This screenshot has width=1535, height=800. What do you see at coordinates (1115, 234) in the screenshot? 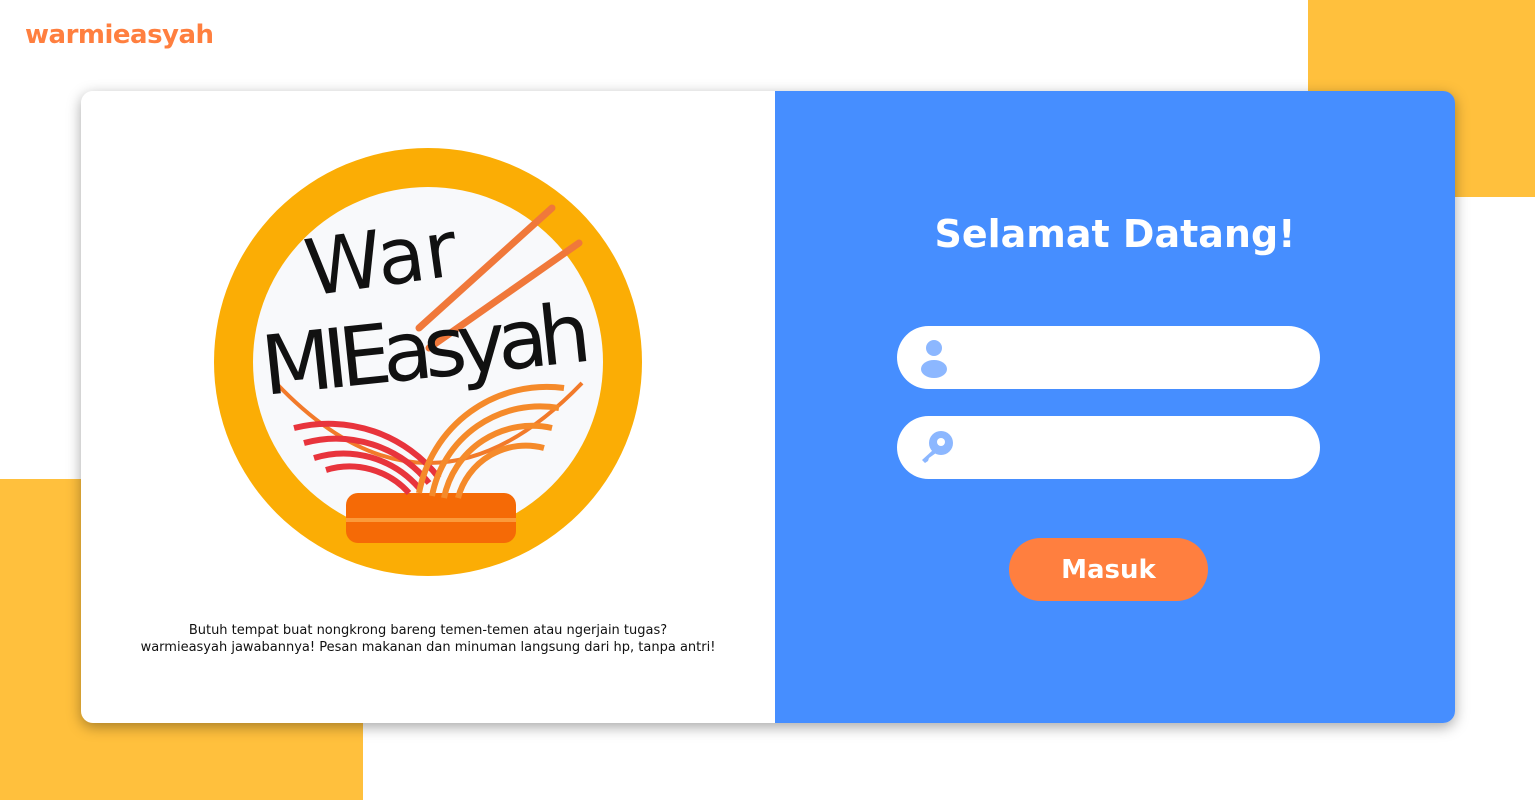
I see `welcome-title: Selamat Datang!` at bounding box center [1115, 234].